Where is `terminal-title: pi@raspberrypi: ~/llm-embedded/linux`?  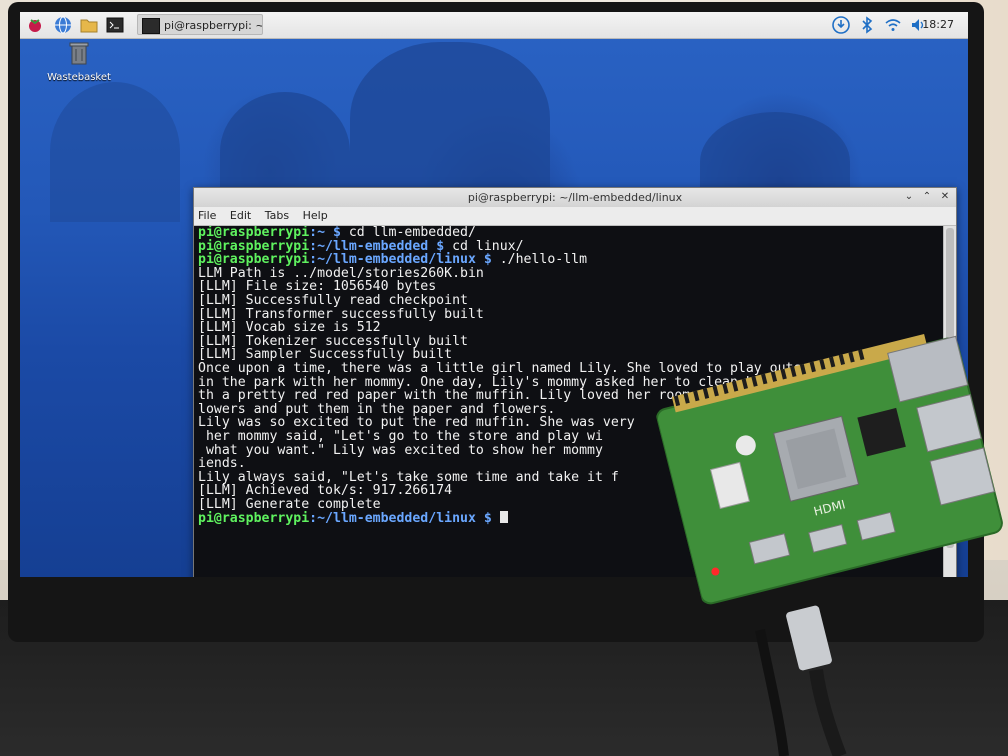
terminal-title: pi@raspberrypi: ~/llm-embedded/linux is located at coordinates (575, 197).